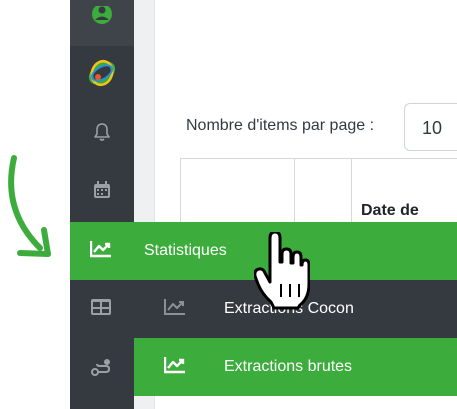 This screenshot has width=457, height=409. Describe the element at coordinates (318, 158) in the screenshot. I see `table-header-border` at that location.